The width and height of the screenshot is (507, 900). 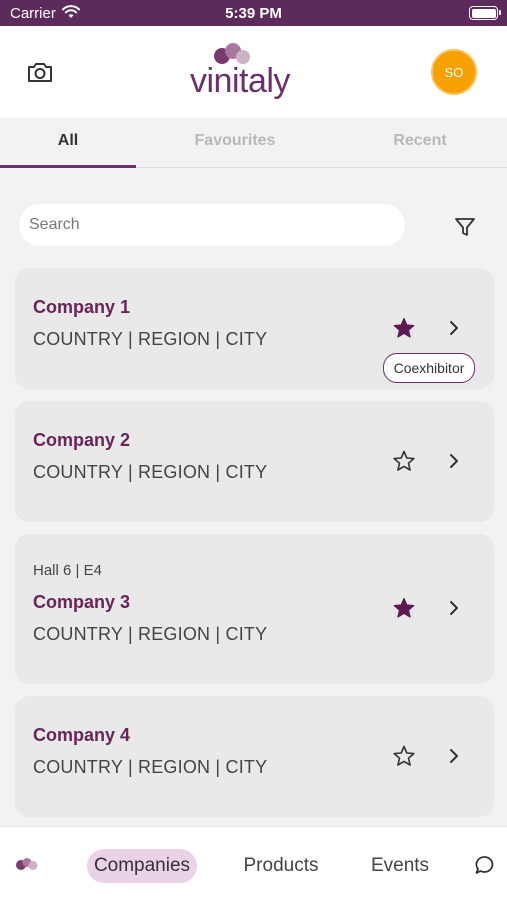 I want to click on coexhibitor-badge: Coexhibitor, so click(x=429, y=368).